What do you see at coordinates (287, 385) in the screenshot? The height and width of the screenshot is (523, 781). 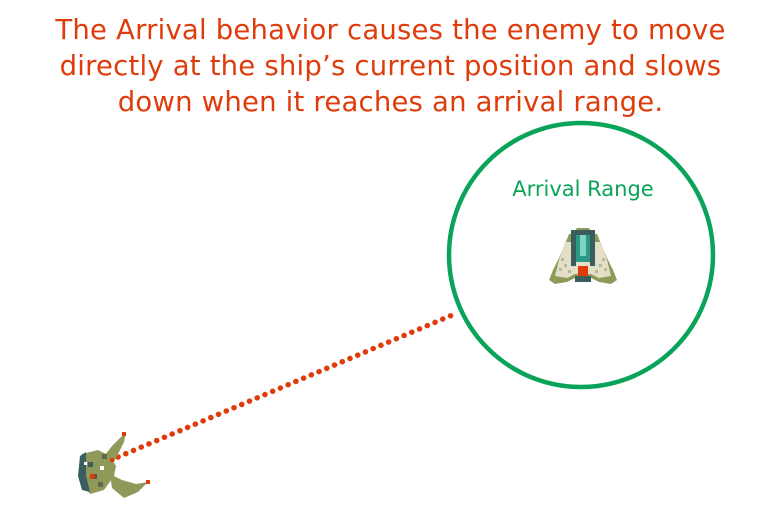 I see `pursuit-path` at bounding box center [287, 385].